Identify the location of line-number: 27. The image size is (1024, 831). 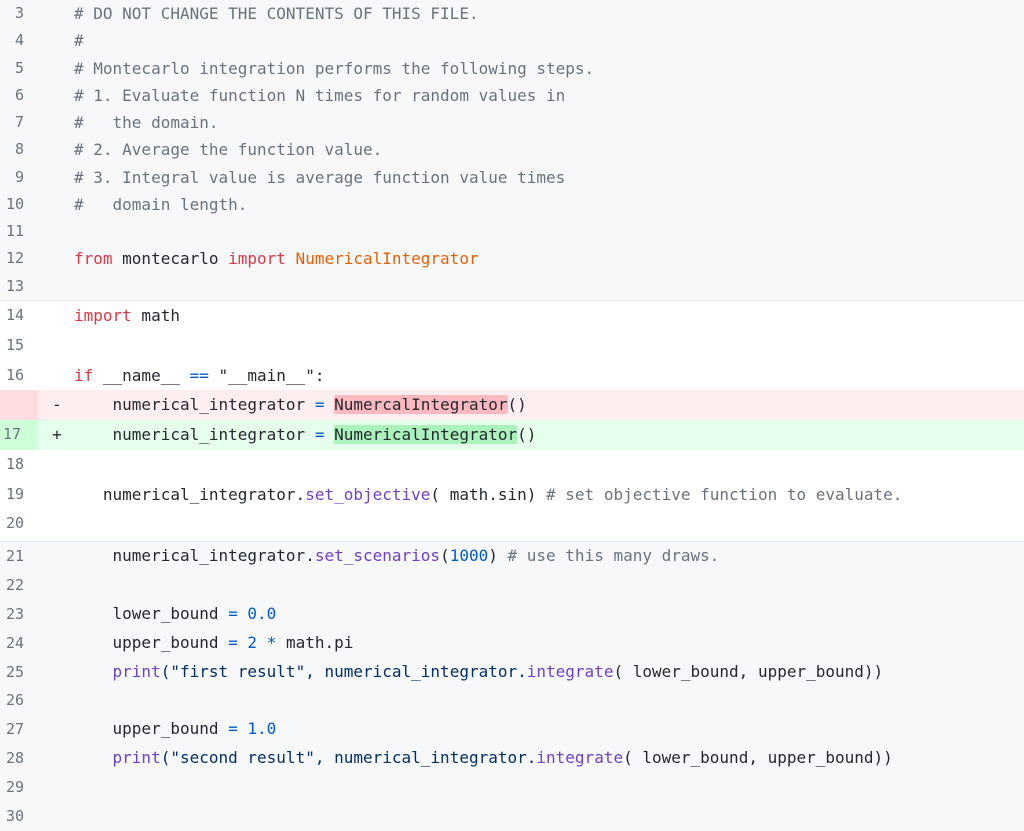
(12, 729).